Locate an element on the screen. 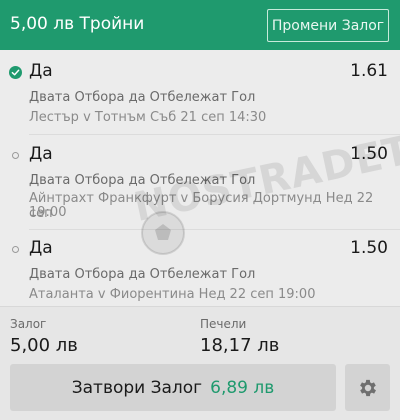 Image resolution: width=400 pixels, height=420 pixels. bet-header: 5,00 лв Тройни Промени Залог is located at coordinates (200, 25).